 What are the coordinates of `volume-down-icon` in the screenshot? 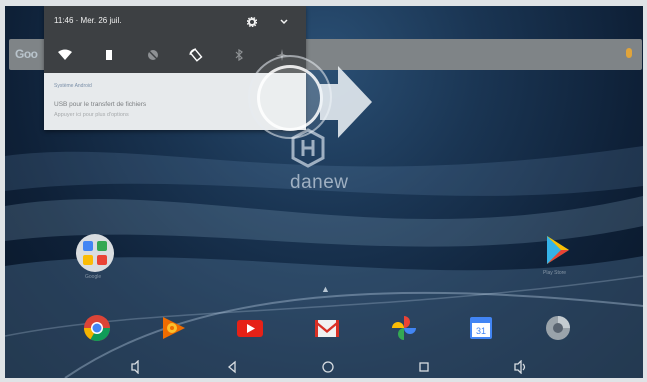 It's located at (135, 367).